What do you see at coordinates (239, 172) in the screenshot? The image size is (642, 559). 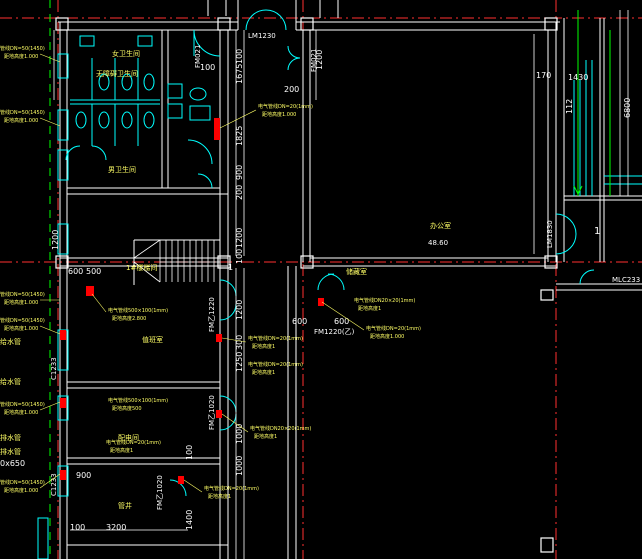 I see `dim-900: 900` at bounding box center [239, 172].